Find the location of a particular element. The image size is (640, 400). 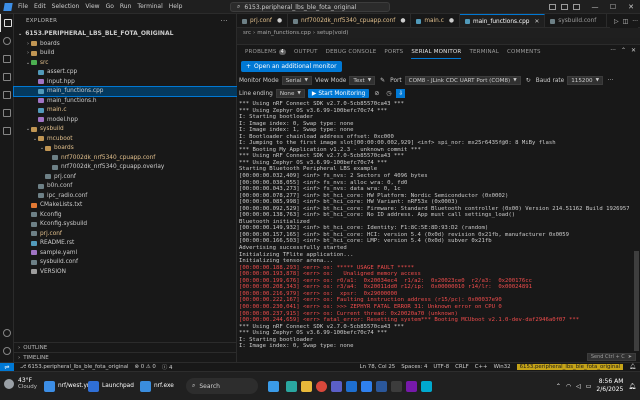

volume-icon: ◁ is located at coordinates (578, 386).